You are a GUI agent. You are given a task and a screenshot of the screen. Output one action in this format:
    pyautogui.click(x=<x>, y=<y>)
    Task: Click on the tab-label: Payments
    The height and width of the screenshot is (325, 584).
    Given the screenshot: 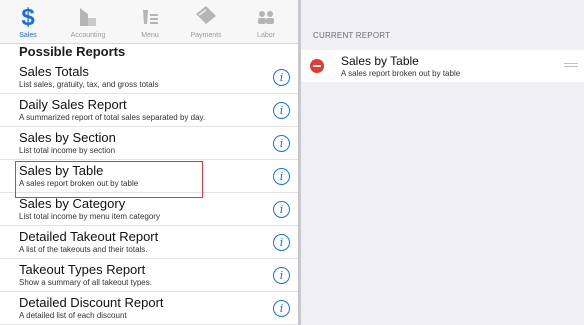 What is the action you would take?
    pyautogui.click(x=206, y=35)
    